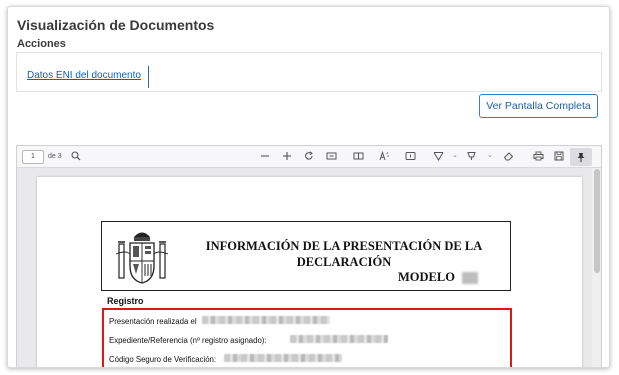  I want to click on viewer-scrollbar, so click(596, 267).